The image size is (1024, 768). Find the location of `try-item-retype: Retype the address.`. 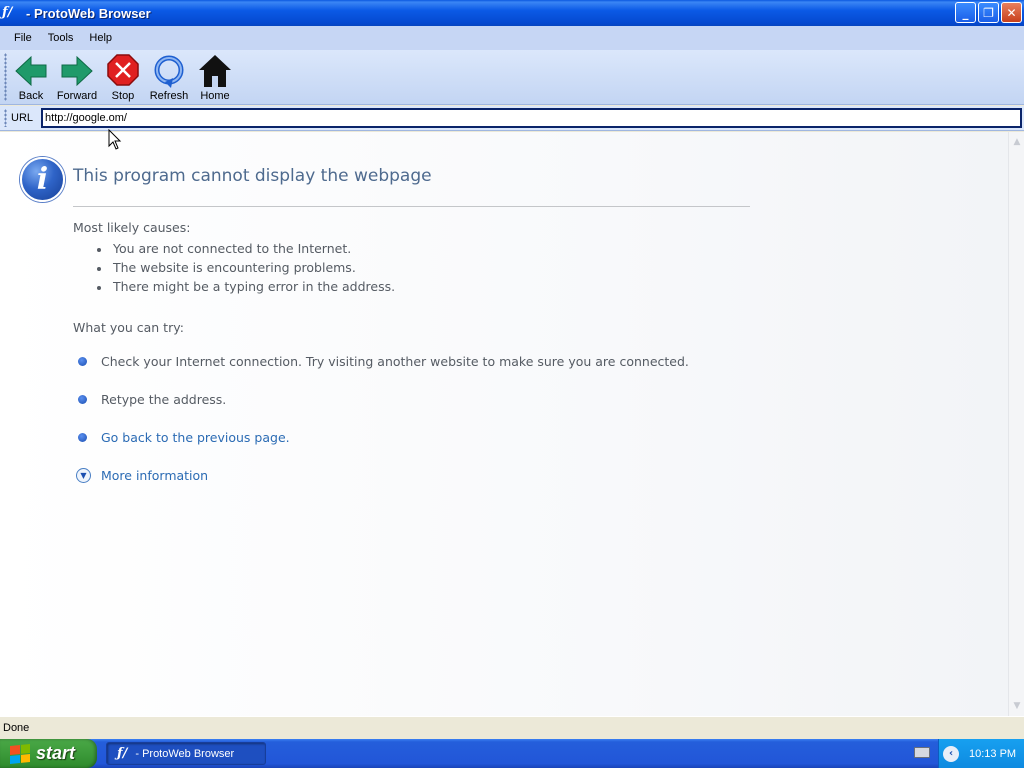

try-item-retype: Retype the address. is located at coordinates (152, 399).